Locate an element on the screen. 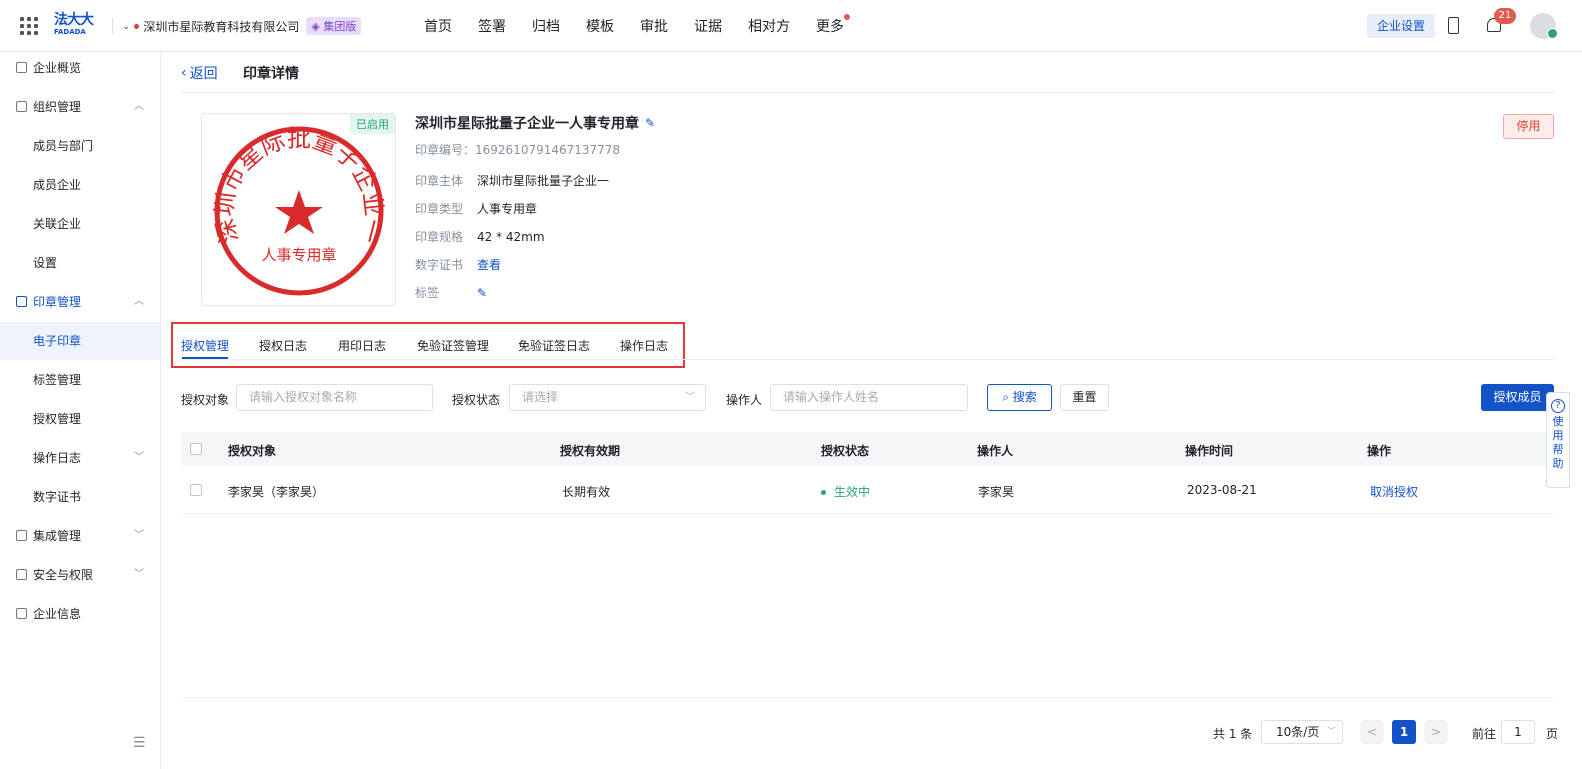 The width and height of the screenshot is (1582, 769). sidebar-item-member-companies: 成员企业 is located at coordinates (80, 185).